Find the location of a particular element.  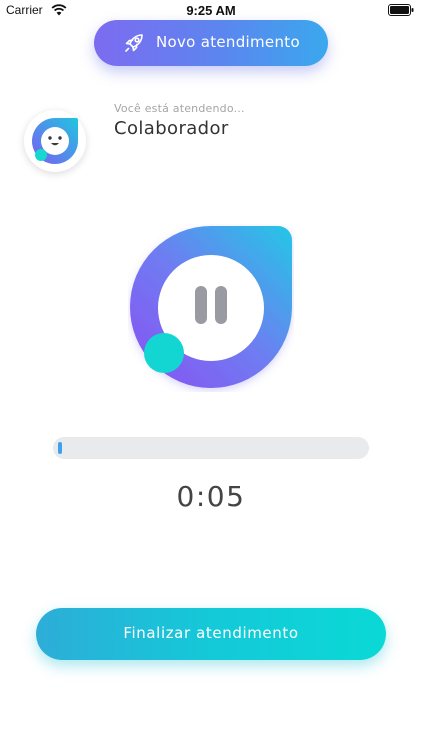

pause-button is located at coordinates (211, 305).